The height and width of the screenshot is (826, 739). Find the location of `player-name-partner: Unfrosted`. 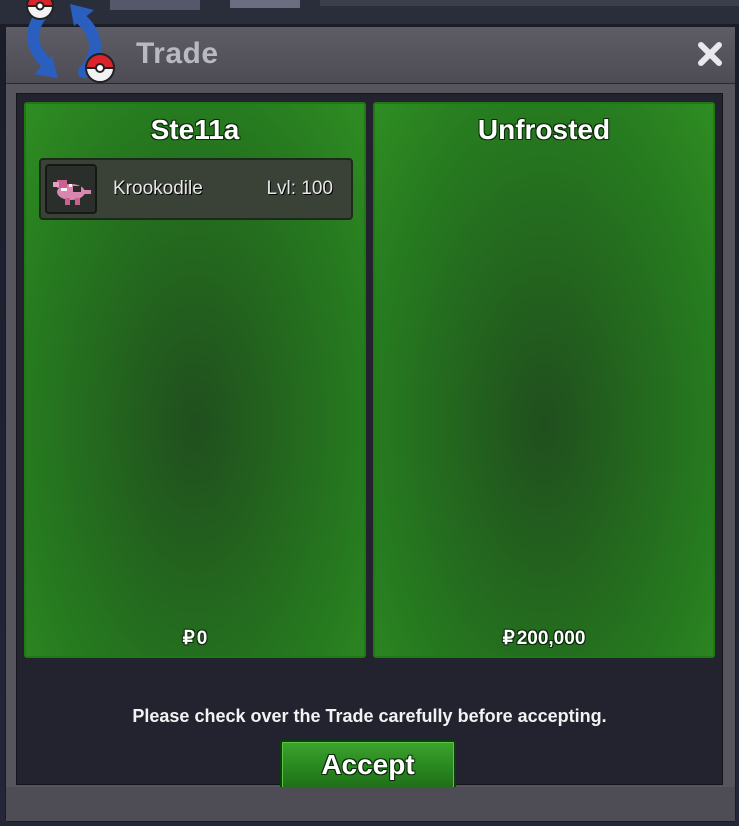

player-name-partner: Unfrosted is located at coordinates (544, 129).